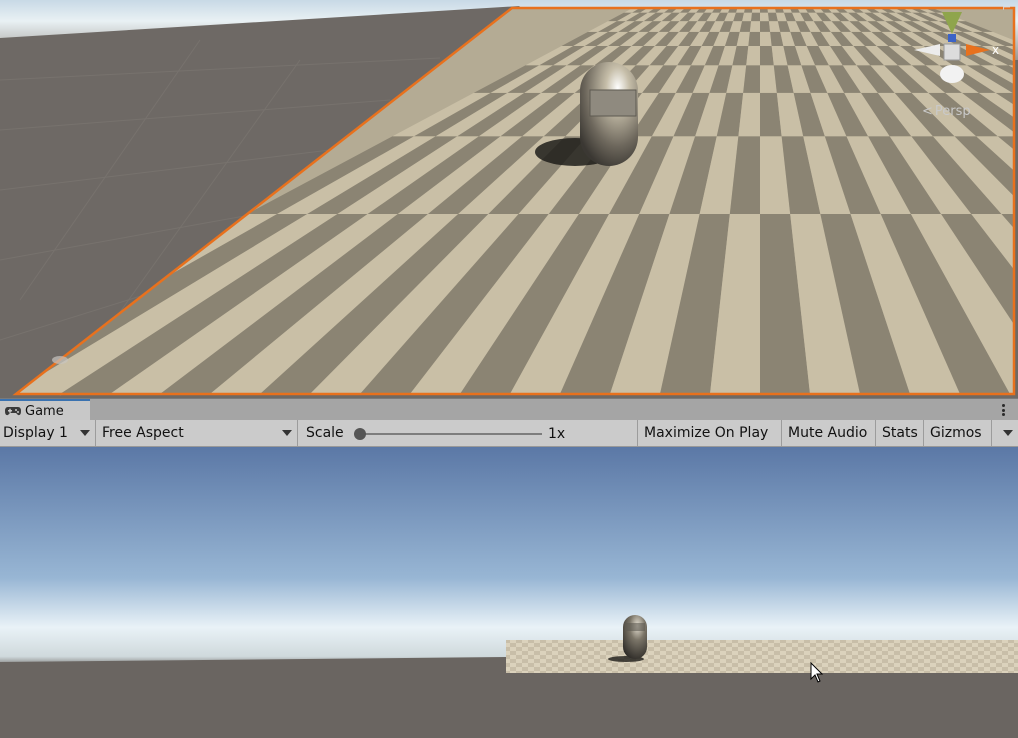  What do you see at coordinates (952, 74) in the screenshot?
I see `gizmo-neg-y-icon` at bounding box center [952, 74].